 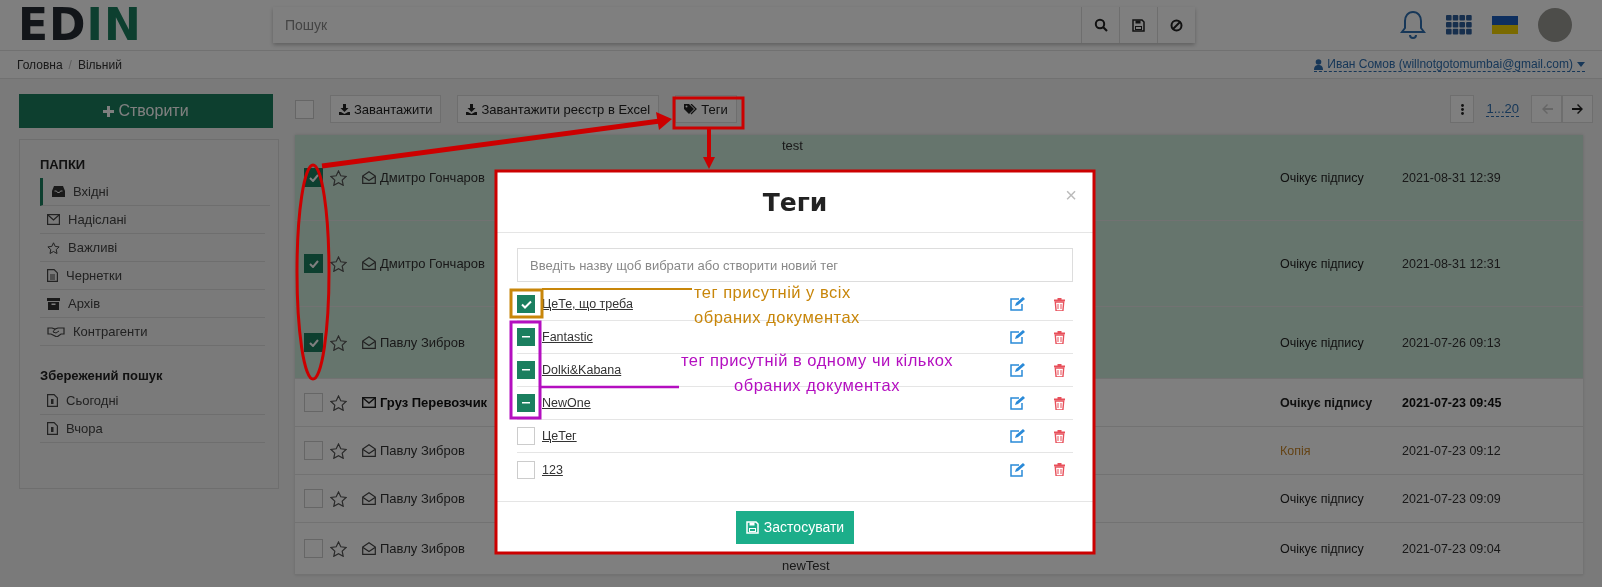 What do you see at coordinates (99, 64) in the screenshot?
I see `breadcrumb-current: Вільний` at bounding box center [99, 64].